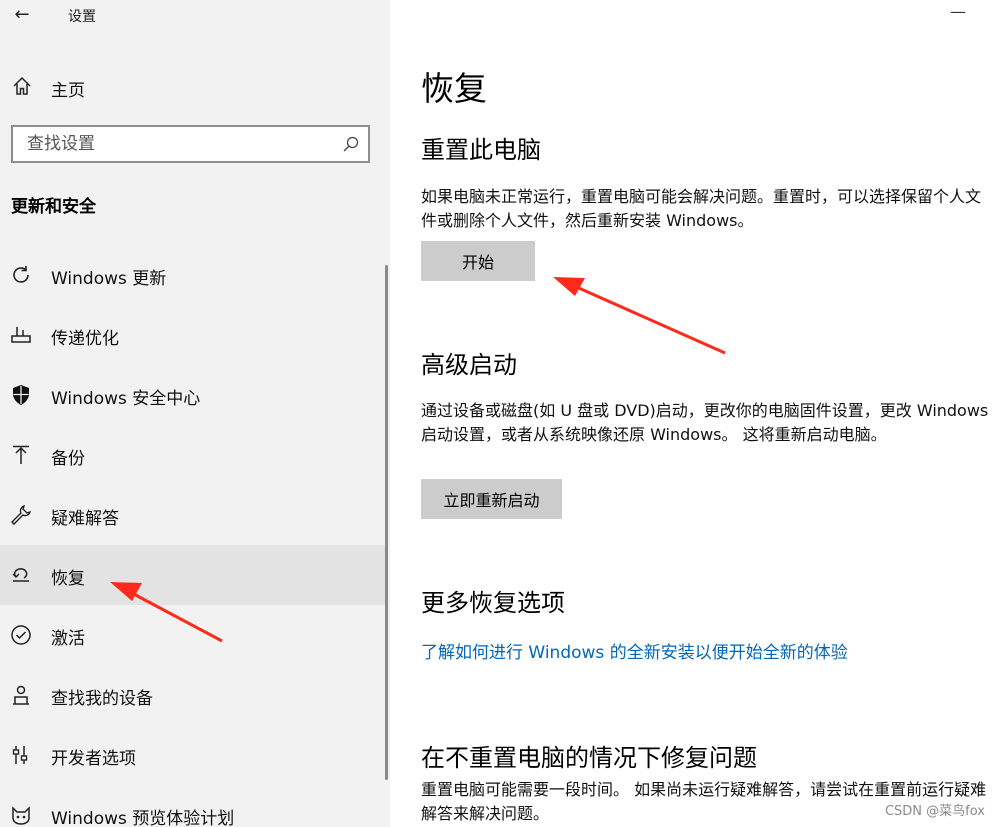 Image resolution: width=999 pixels, height=827 pixels. I want to click on reset-heading: 重置此电脑, so click(481, 150).